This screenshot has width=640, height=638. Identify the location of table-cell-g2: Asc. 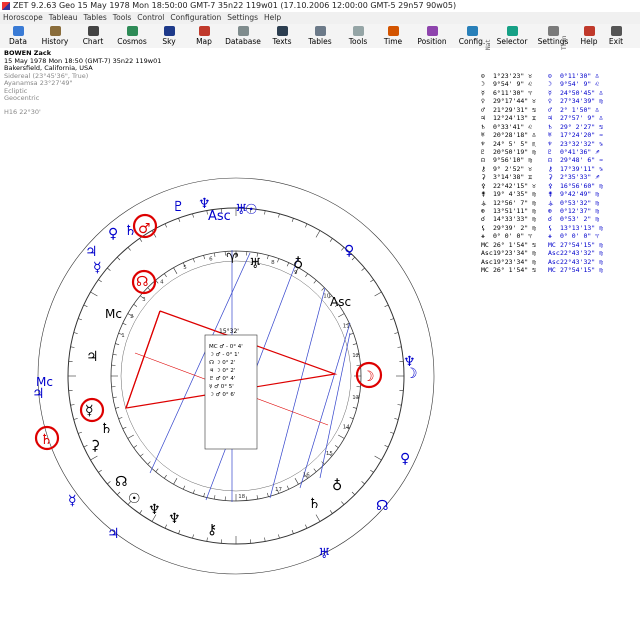
(554, 253).